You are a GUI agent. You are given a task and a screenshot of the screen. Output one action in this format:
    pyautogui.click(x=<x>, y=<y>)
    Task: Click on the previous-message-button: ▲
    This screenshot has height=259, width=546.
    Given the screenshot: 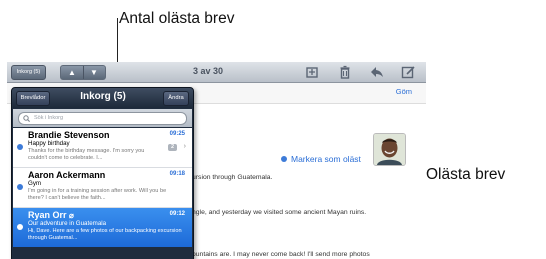 What is the action you would take?
    pyautogui.click(x=72, y=72)
    